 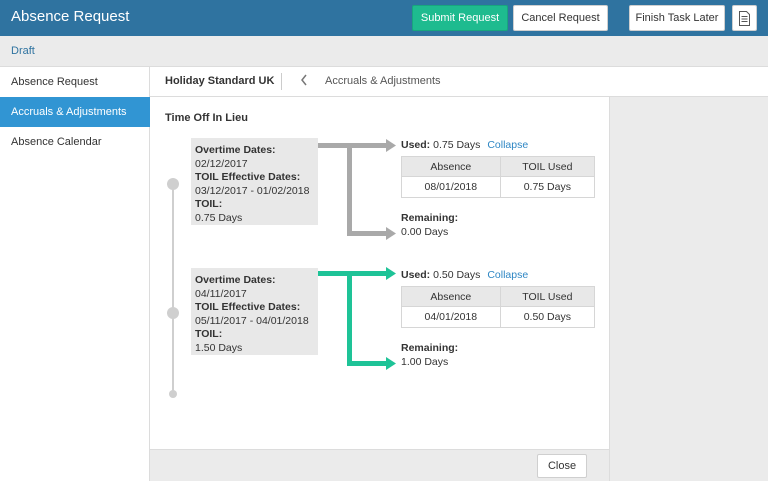 I want to click on toil-used-cell: 0.50 Days, so click(x=547, y=317).